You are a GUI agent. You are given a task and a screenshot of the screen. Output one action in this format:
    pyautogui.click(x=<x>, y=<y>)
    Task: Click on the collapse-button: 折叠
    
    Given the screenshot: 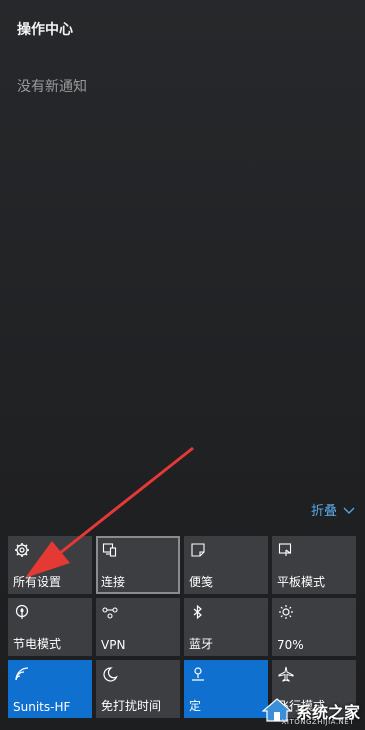 What is the action you would take?
    pyautogui.click(x=333, y=509)
    